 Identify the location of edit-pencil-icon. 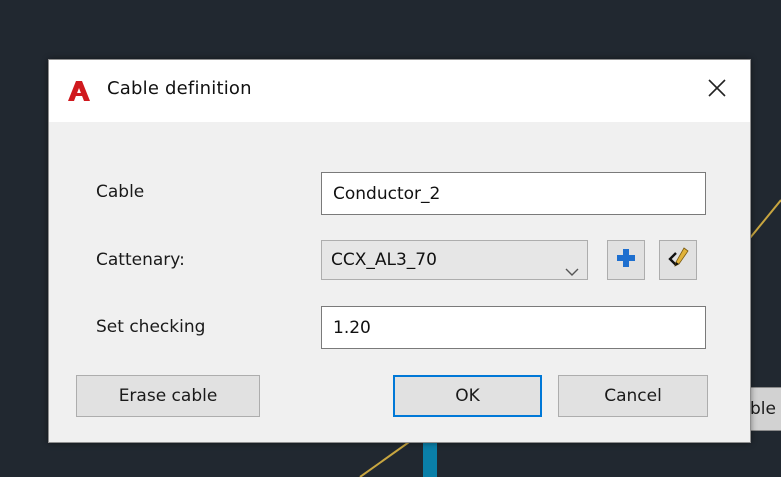
(678, 260).